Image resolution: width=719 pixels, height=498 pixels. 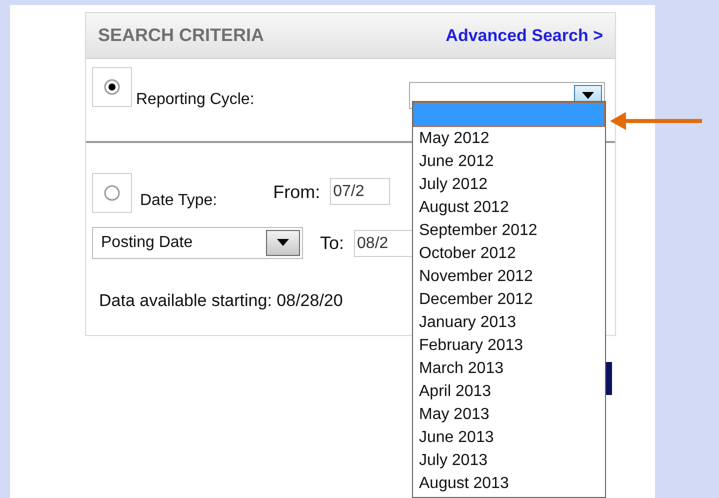 What do you see at coordinates (195, 100) in the screenshot?
I see `field-label: Reporting Cycle:` at bounding box center [195, 100].